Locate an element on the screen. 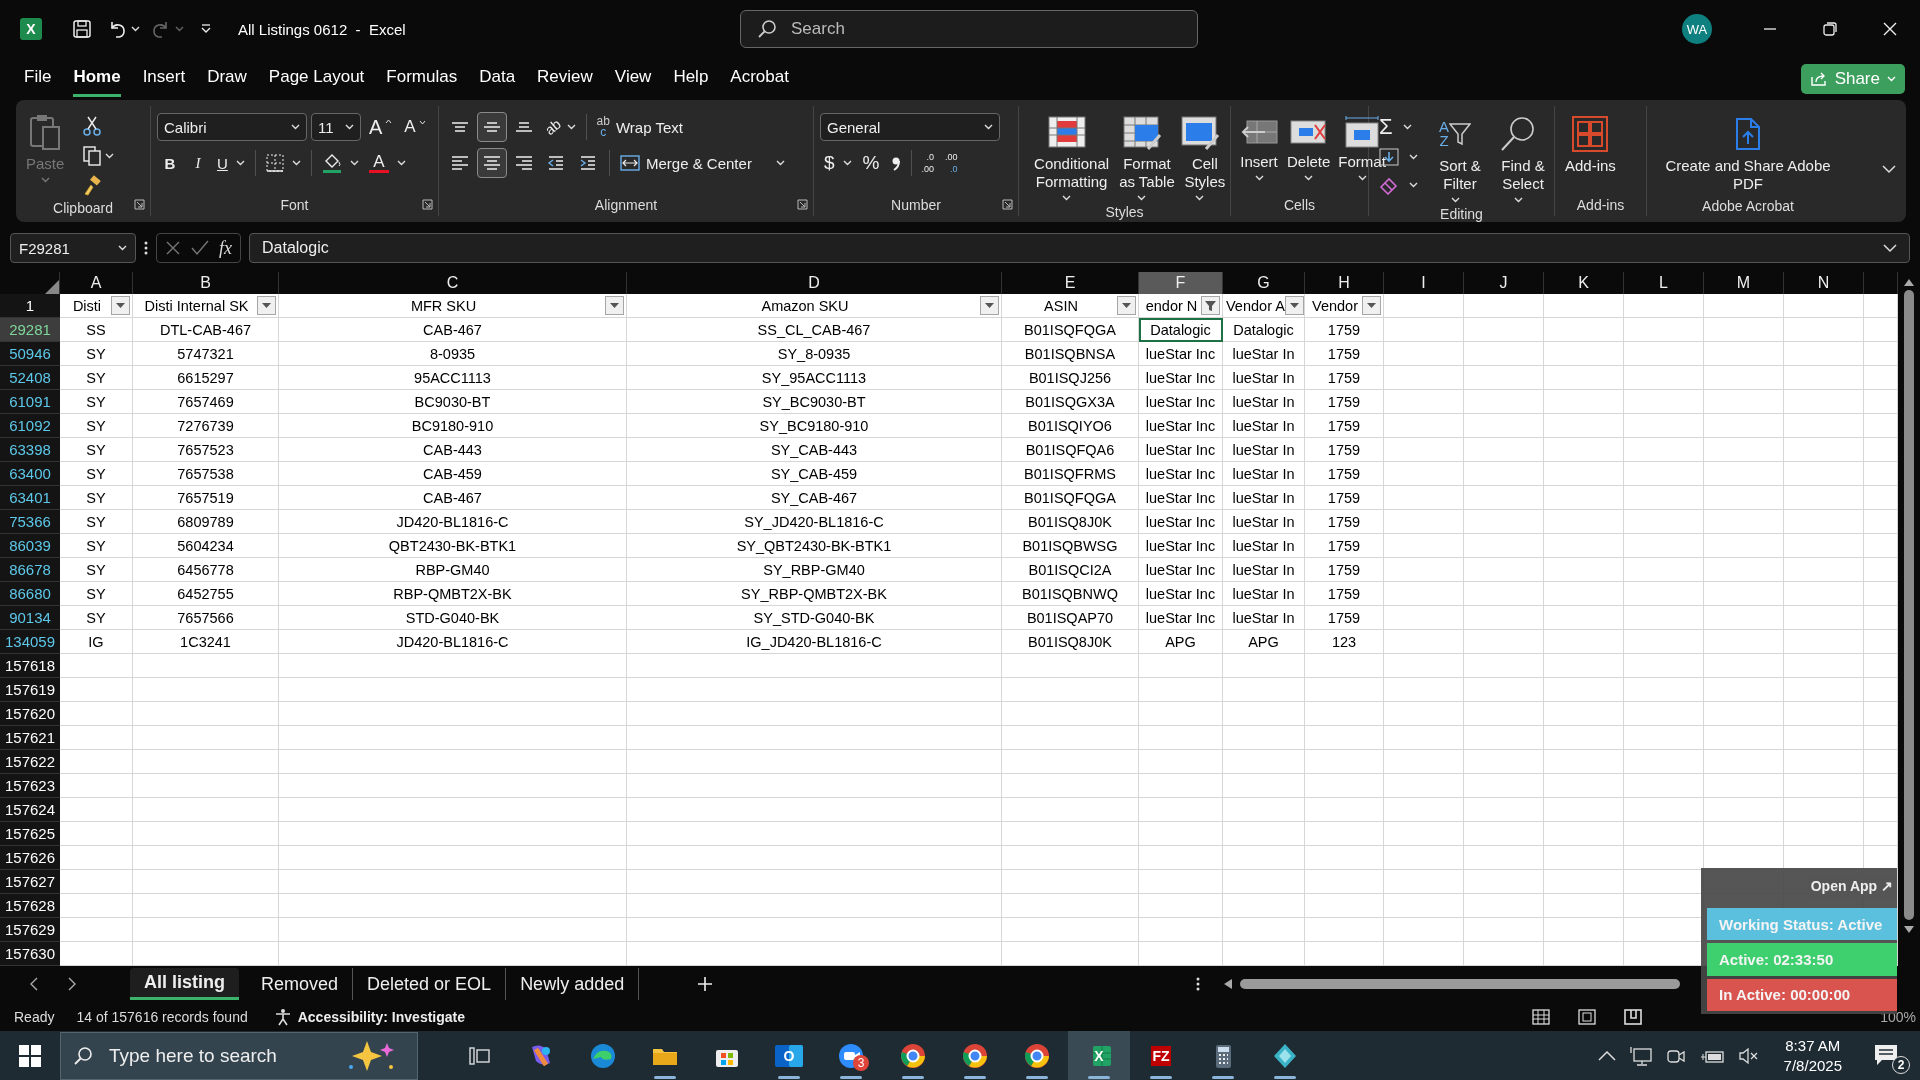  row-header: 86039 is located at coordinates (30, 546).